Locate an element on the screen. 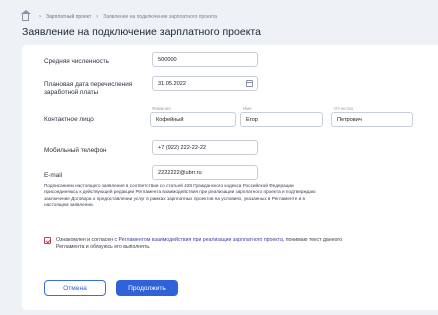 Image resolution: width=438 pixels, height=315 pixels. patronymic-field: Петрович is located at coordinates (372, 119).